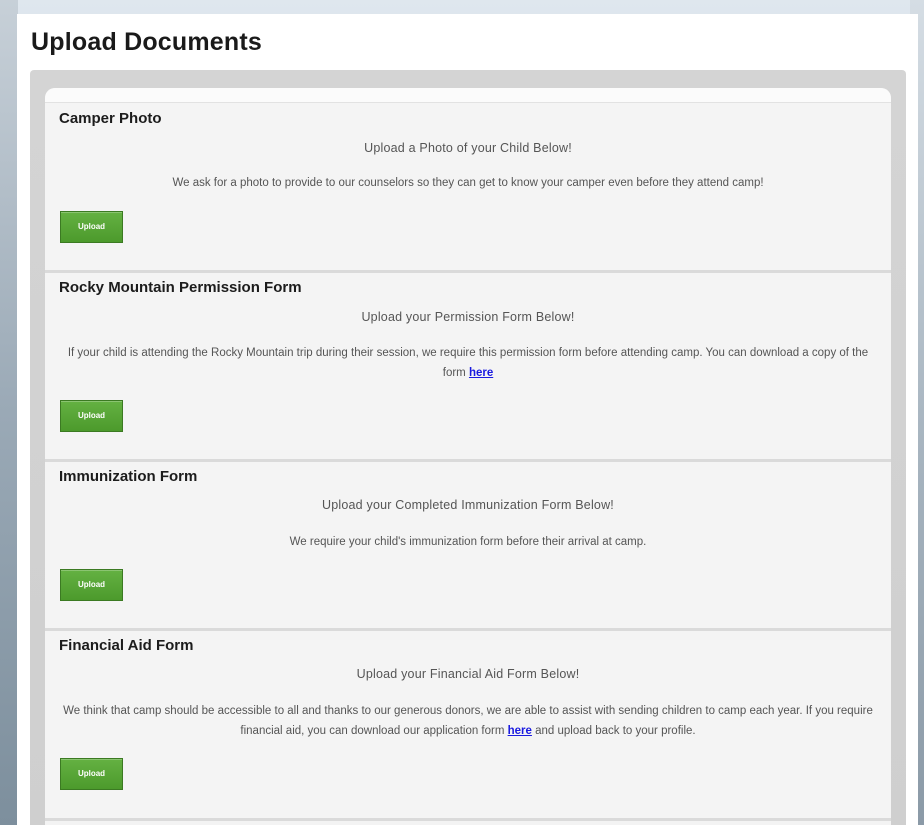  I want to click on section-title: Rocky Mountain Permission Form, so click(180, 287).